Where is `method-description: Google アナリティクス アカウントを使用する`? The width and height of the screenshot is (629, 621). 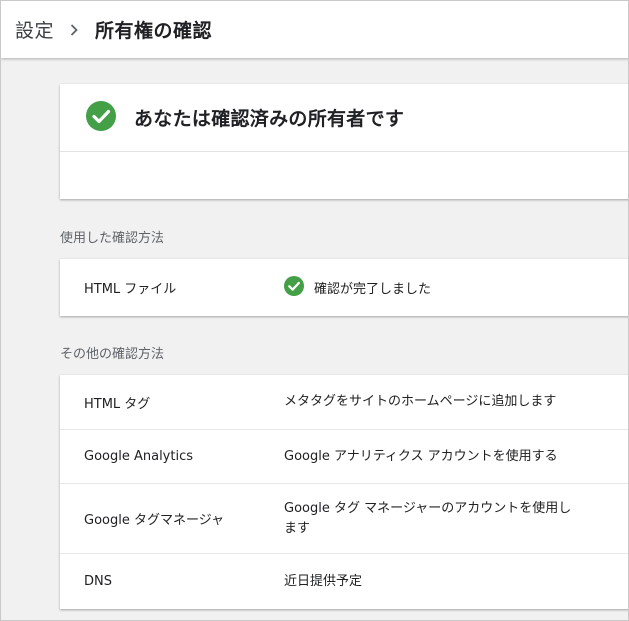
method-description: Google アナリティクス アカウントを使用する is located at coordinates (421, 456).